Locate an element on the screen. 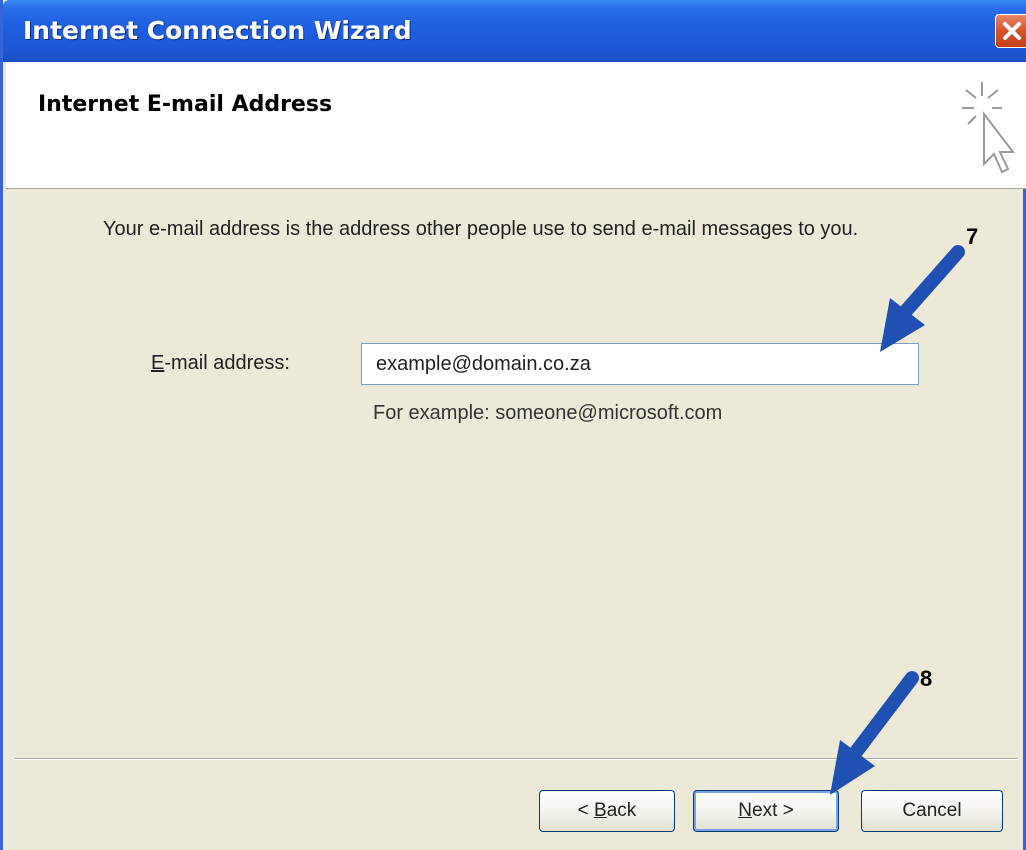 The width and height of the screenshot is (1026, 850). window-title: Internet Connection Wizard is located at coordinates (217, 30).